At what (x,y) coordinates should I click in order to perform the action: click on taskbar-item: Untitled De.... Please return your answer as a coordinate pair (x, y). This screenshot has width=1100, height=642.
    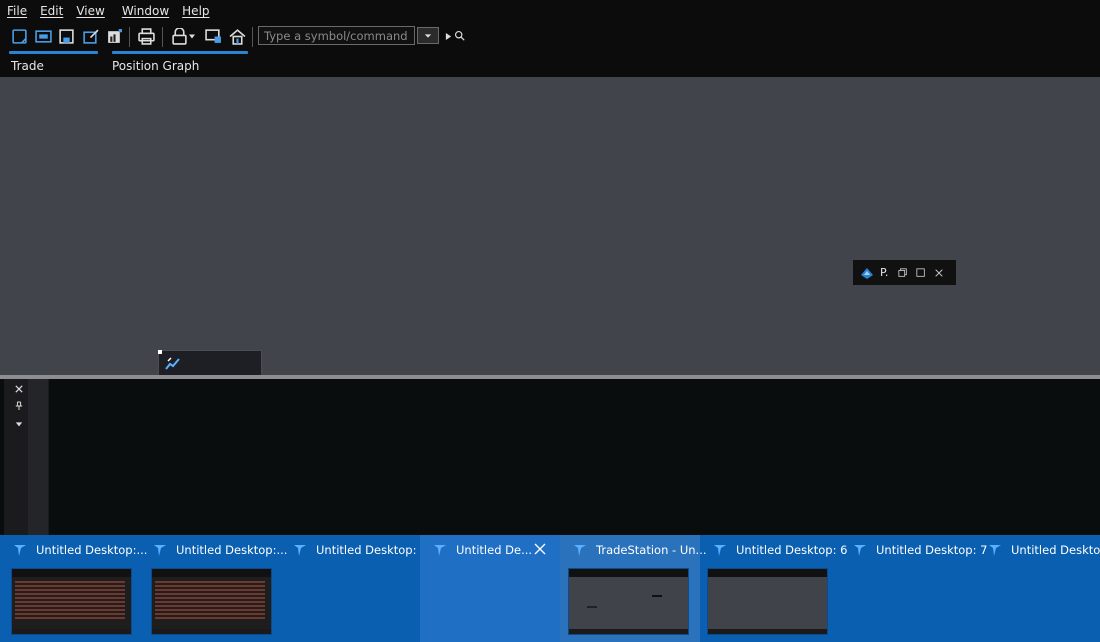
    Looking at the image, I should click on (490, 588).